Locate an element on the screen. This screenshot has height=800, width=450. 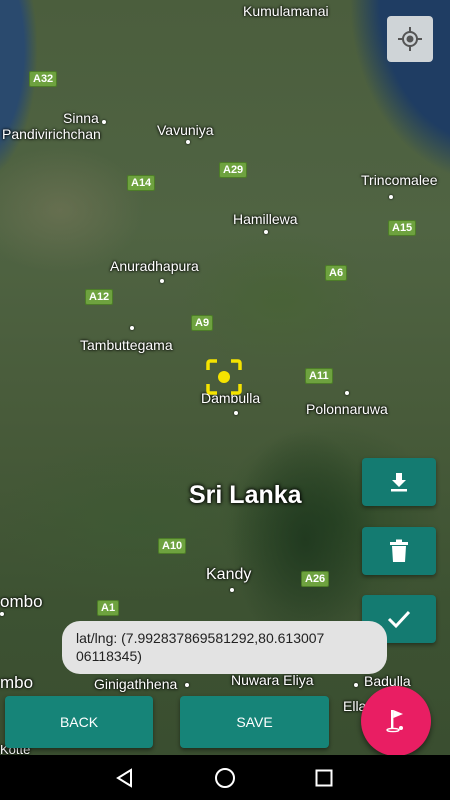
road-shield: A12 is located at coordinates (99, 297).